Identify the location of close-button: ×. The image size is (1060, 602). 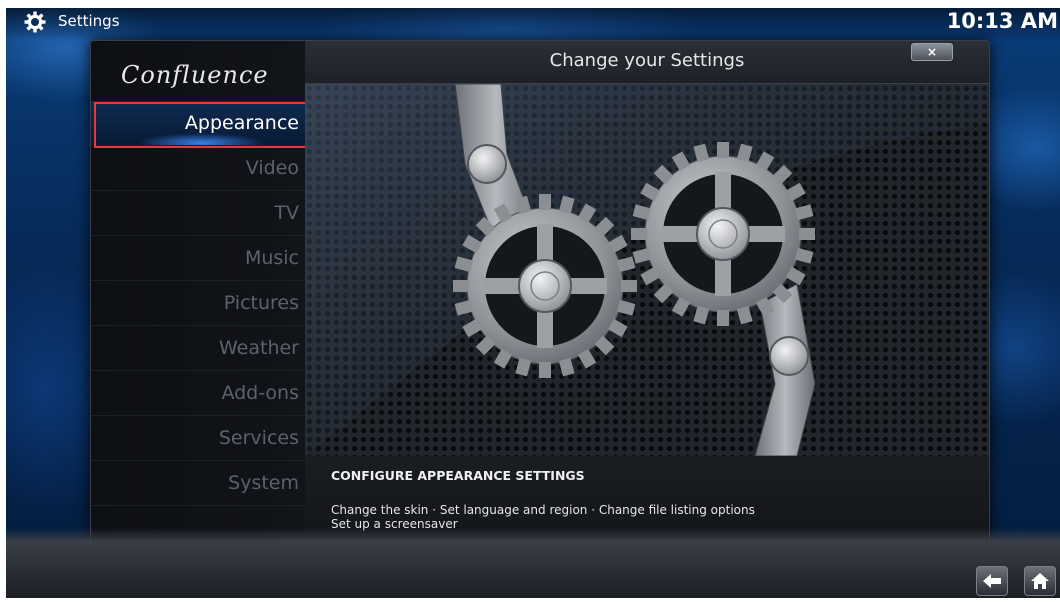
(932, 52).